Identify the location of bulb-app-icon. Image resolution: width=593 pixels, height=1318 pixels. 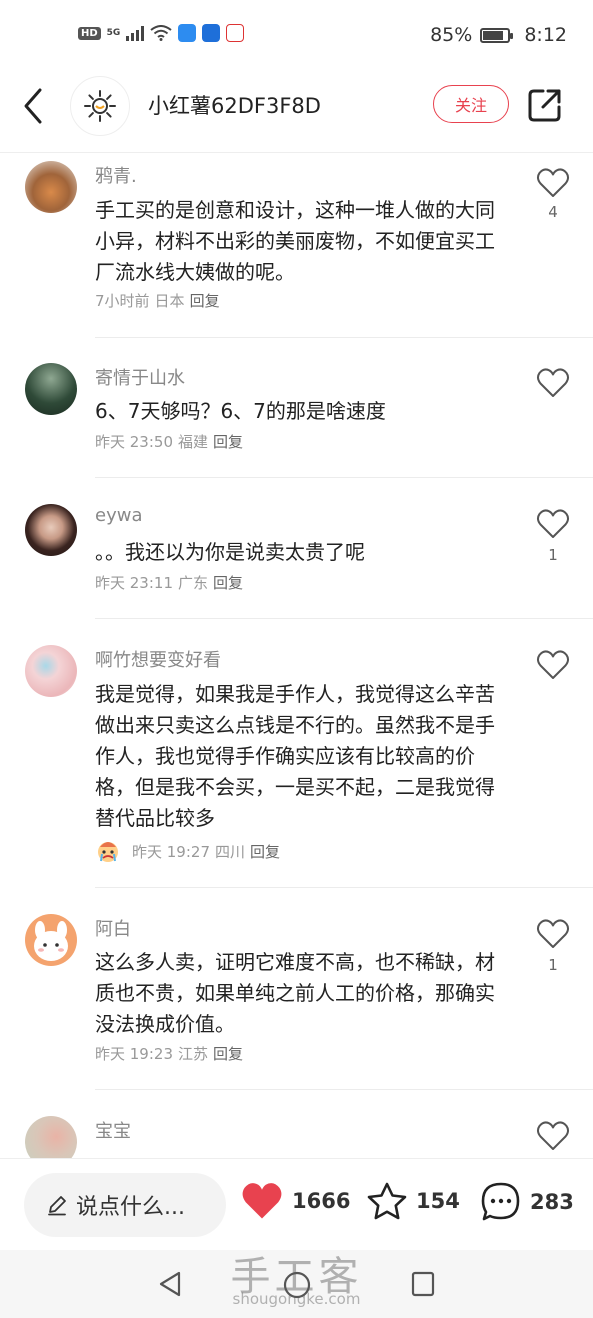
(211, 33).